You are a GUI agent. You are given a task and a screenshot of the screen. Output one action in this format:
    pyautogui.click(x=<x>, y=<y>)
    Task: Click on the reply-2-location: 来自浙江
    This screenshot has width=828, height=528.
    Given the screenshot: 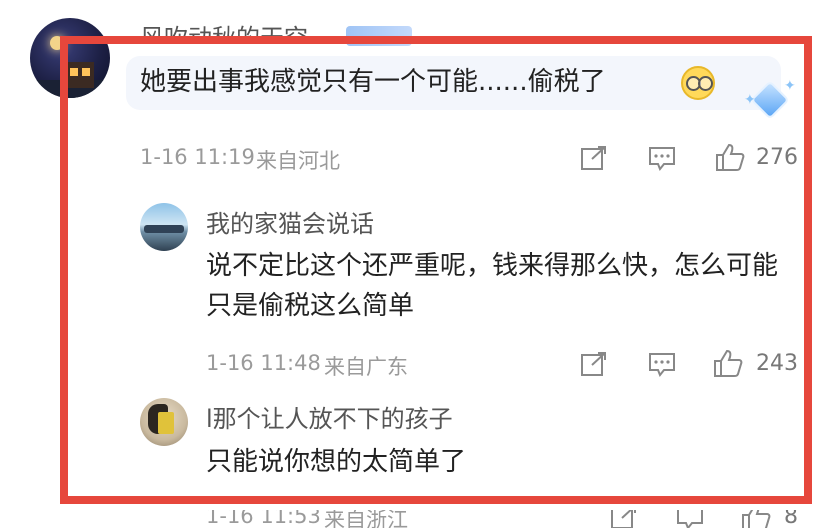 What is the action you would take?
    pyautogui.click(x=366, y=519)
    